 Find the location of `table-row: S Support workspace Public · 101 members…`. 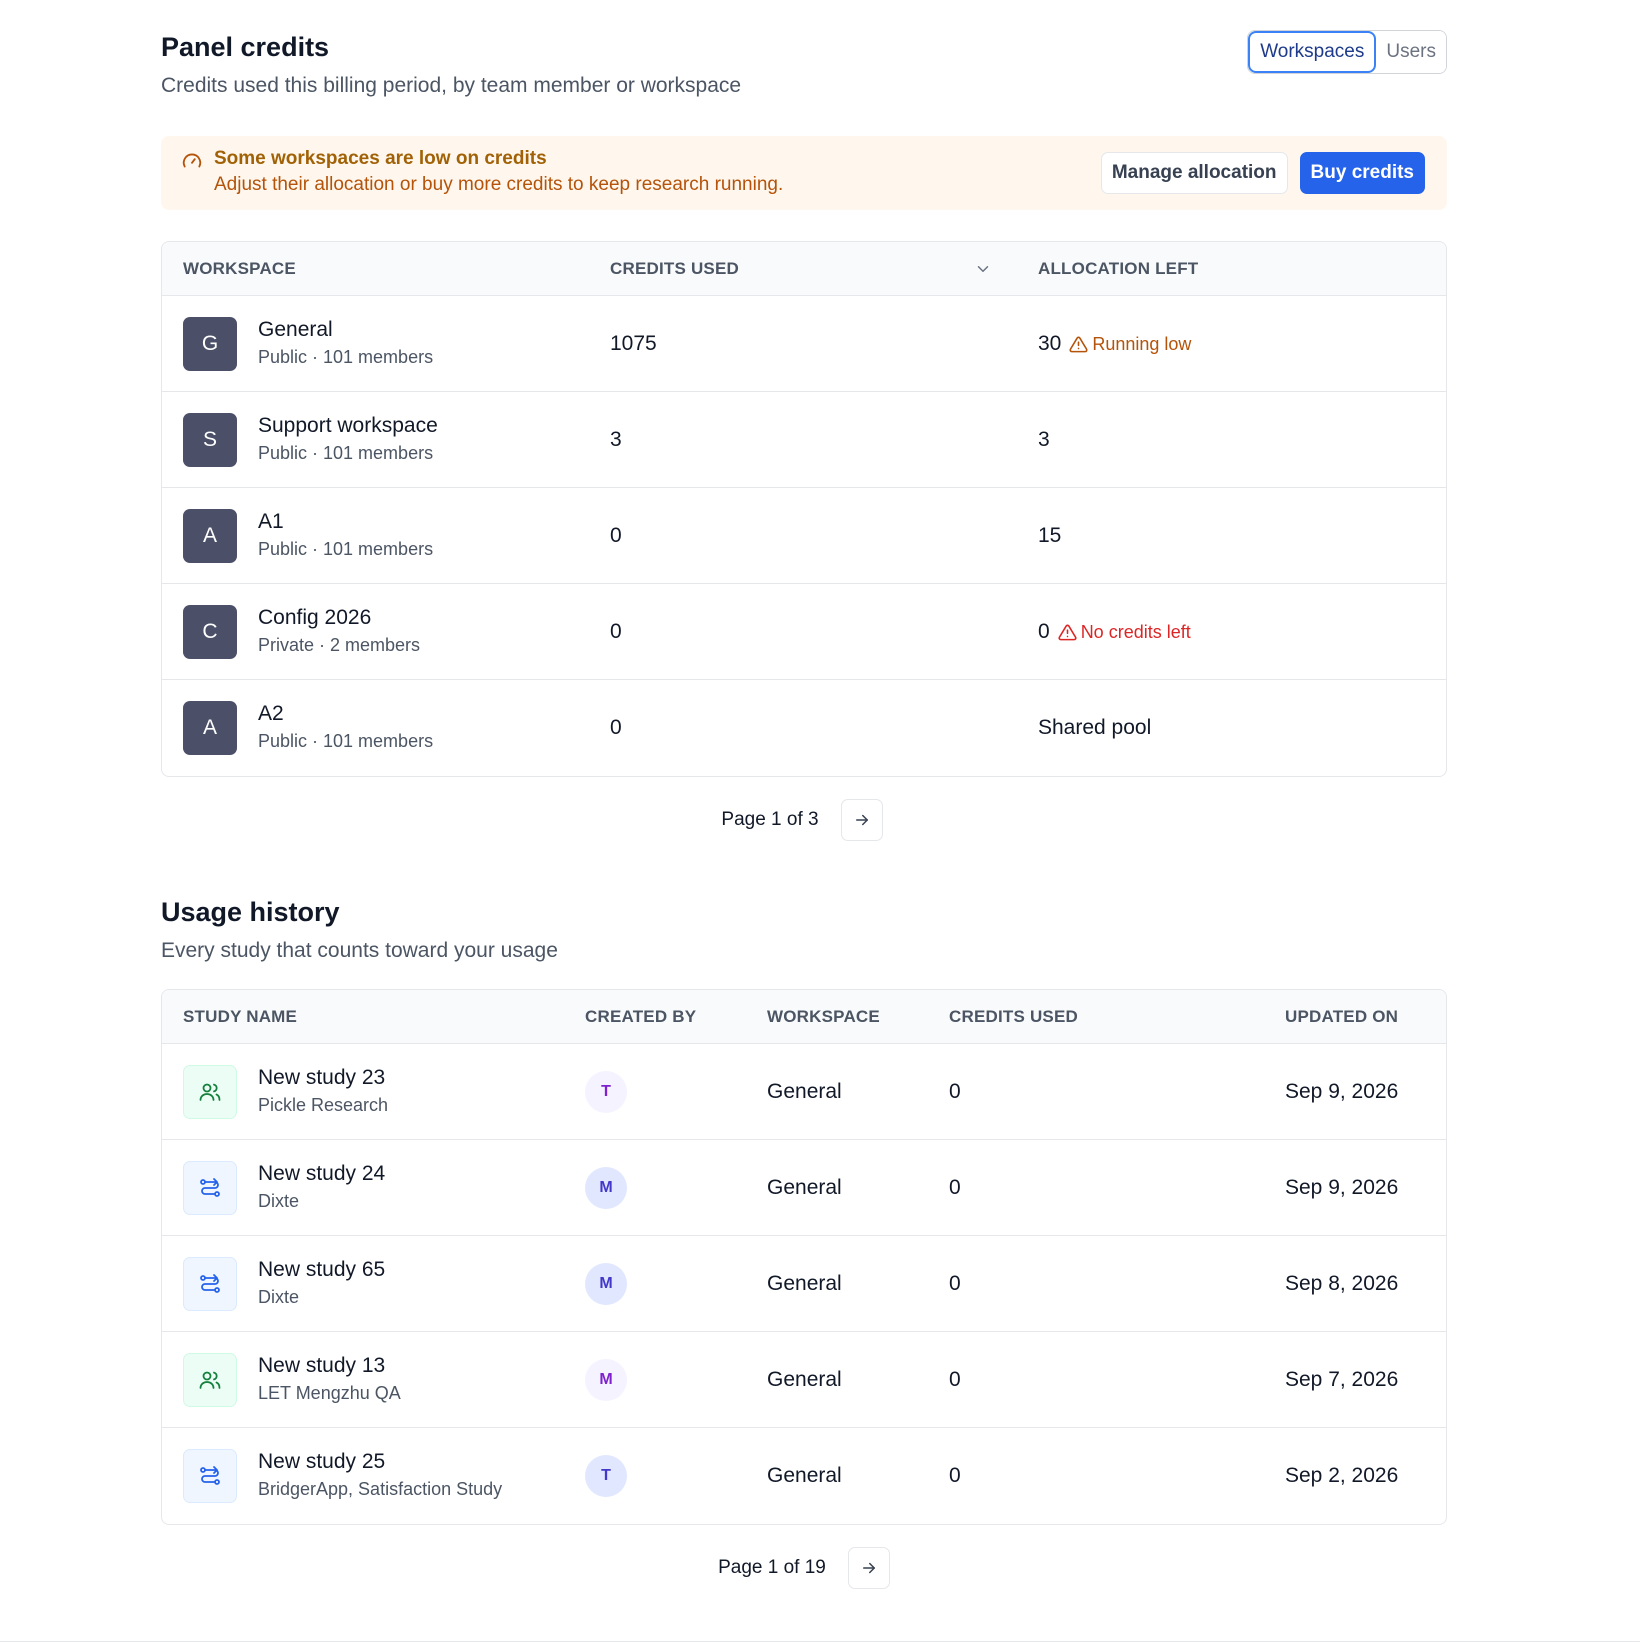

table-row: S Support workspace Public · 101 members… is located at coordinates (804, 440).